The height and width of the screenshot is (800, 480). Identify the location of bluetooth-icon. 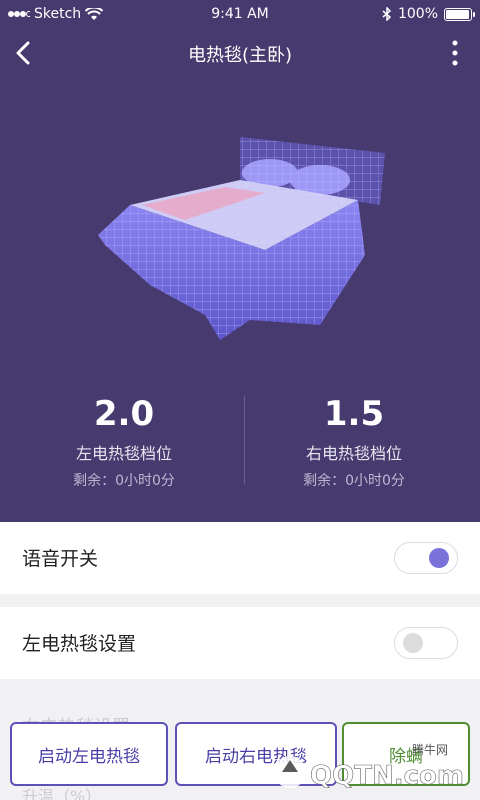
(387, 14).